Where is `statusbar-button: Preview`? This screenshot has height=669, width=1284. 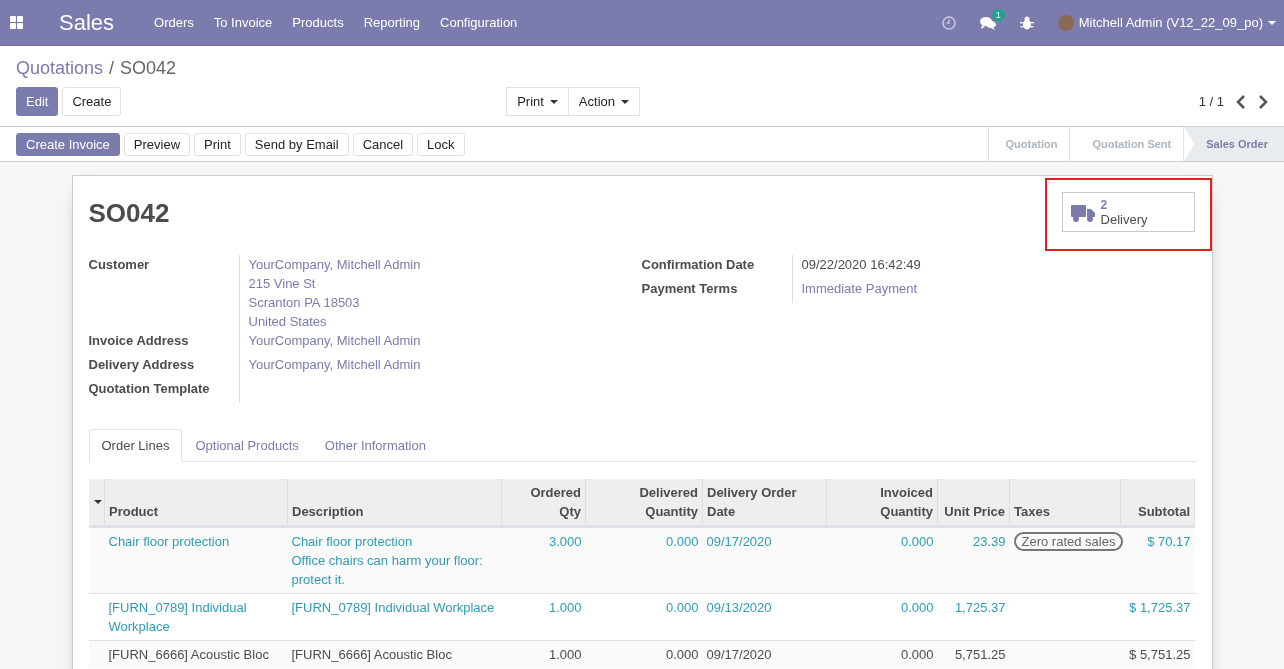
statusbar-button: Preview is located at coordinates (157, 144).